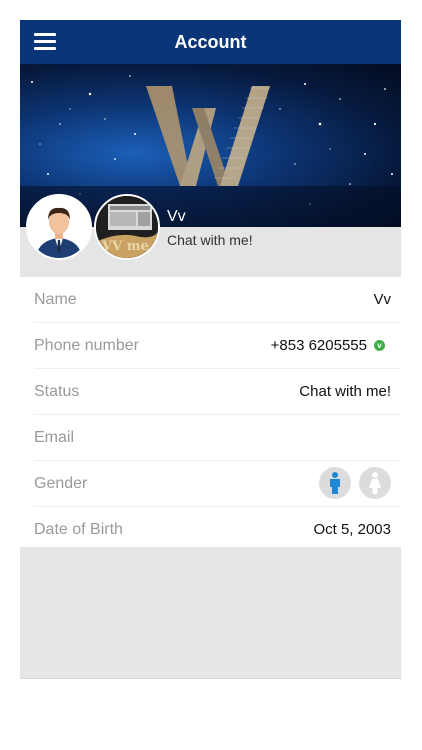 The image size is (422, 750). What do you see at coordinates (217, 392) in the screenshot?
I see `status-row: Status Chat with me!` at bounding box center [217, 392].